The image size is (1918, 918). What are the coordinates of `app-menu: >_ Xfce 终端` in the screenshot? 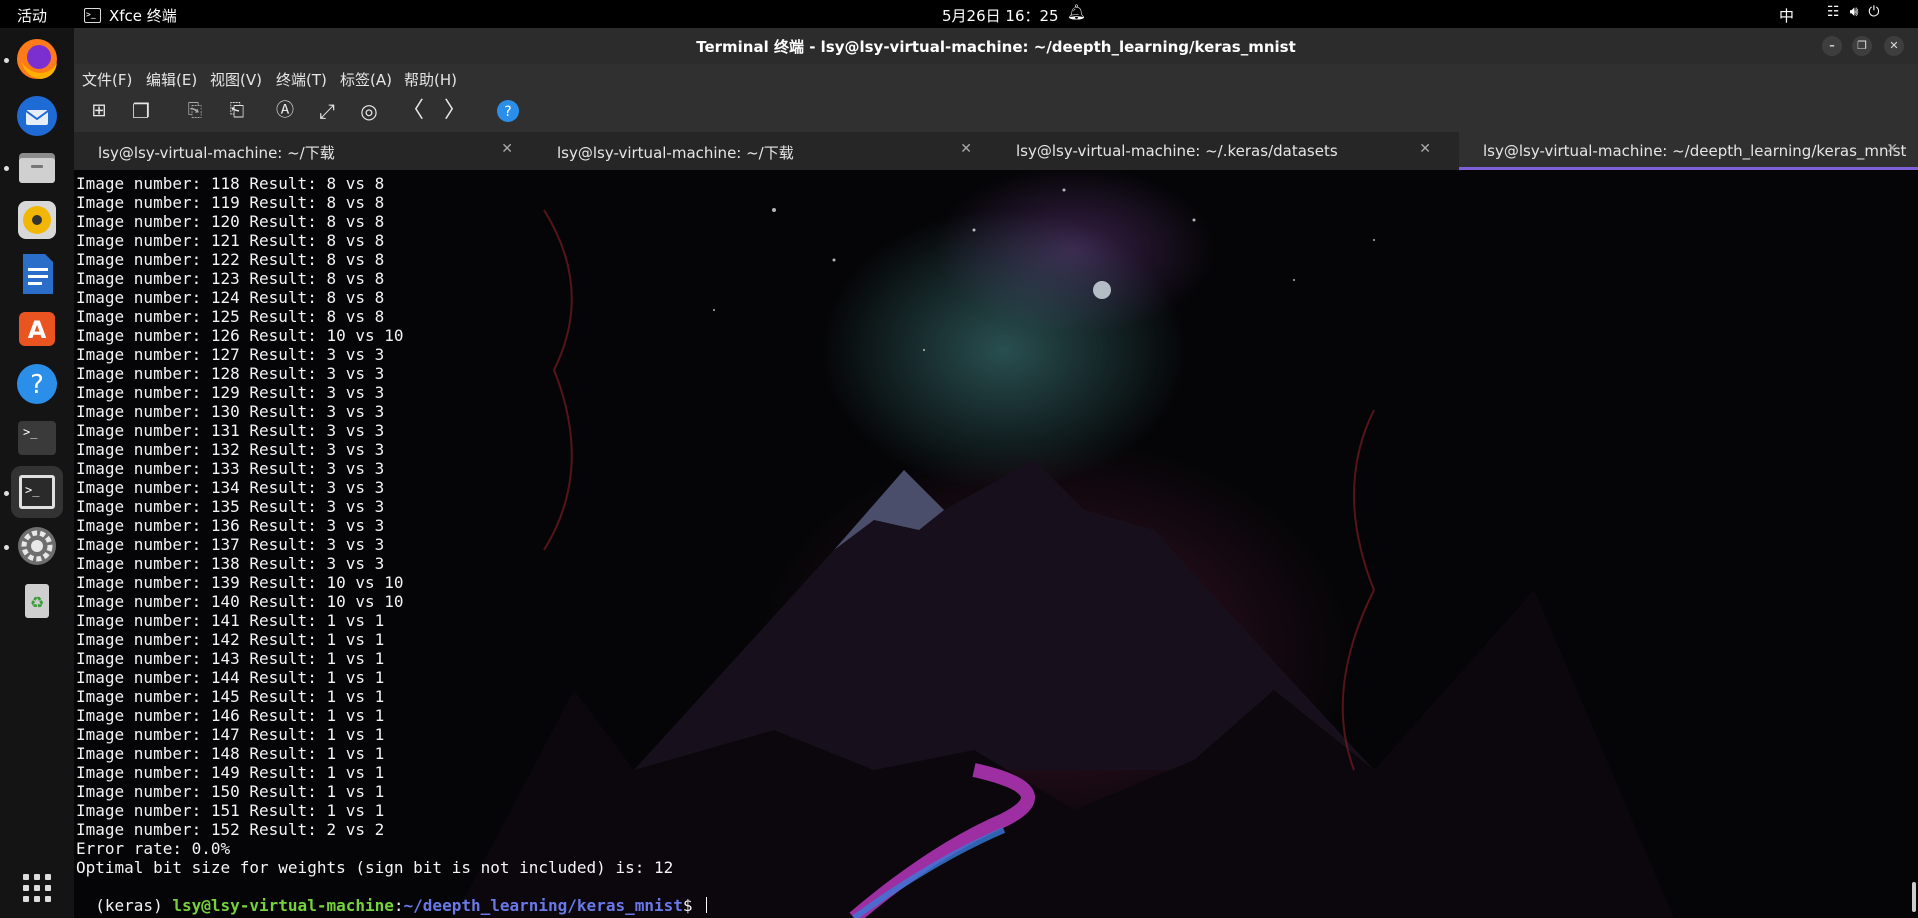 It's located at (130, 15).